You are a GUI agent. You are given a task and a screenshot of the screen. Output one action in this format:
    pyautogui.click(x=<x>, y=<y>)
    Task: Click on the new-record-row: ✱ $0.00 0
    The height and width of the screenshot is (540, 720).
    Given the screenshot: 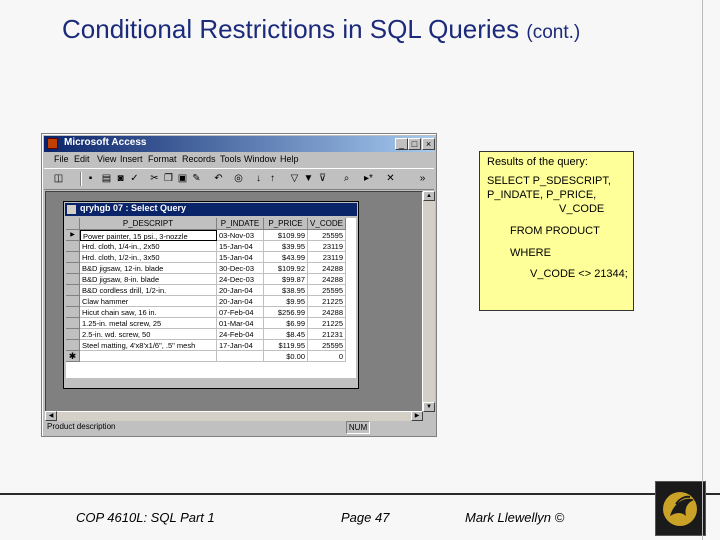 What is the action you would take?
    pyautogui.click(x=211, y=356)
    